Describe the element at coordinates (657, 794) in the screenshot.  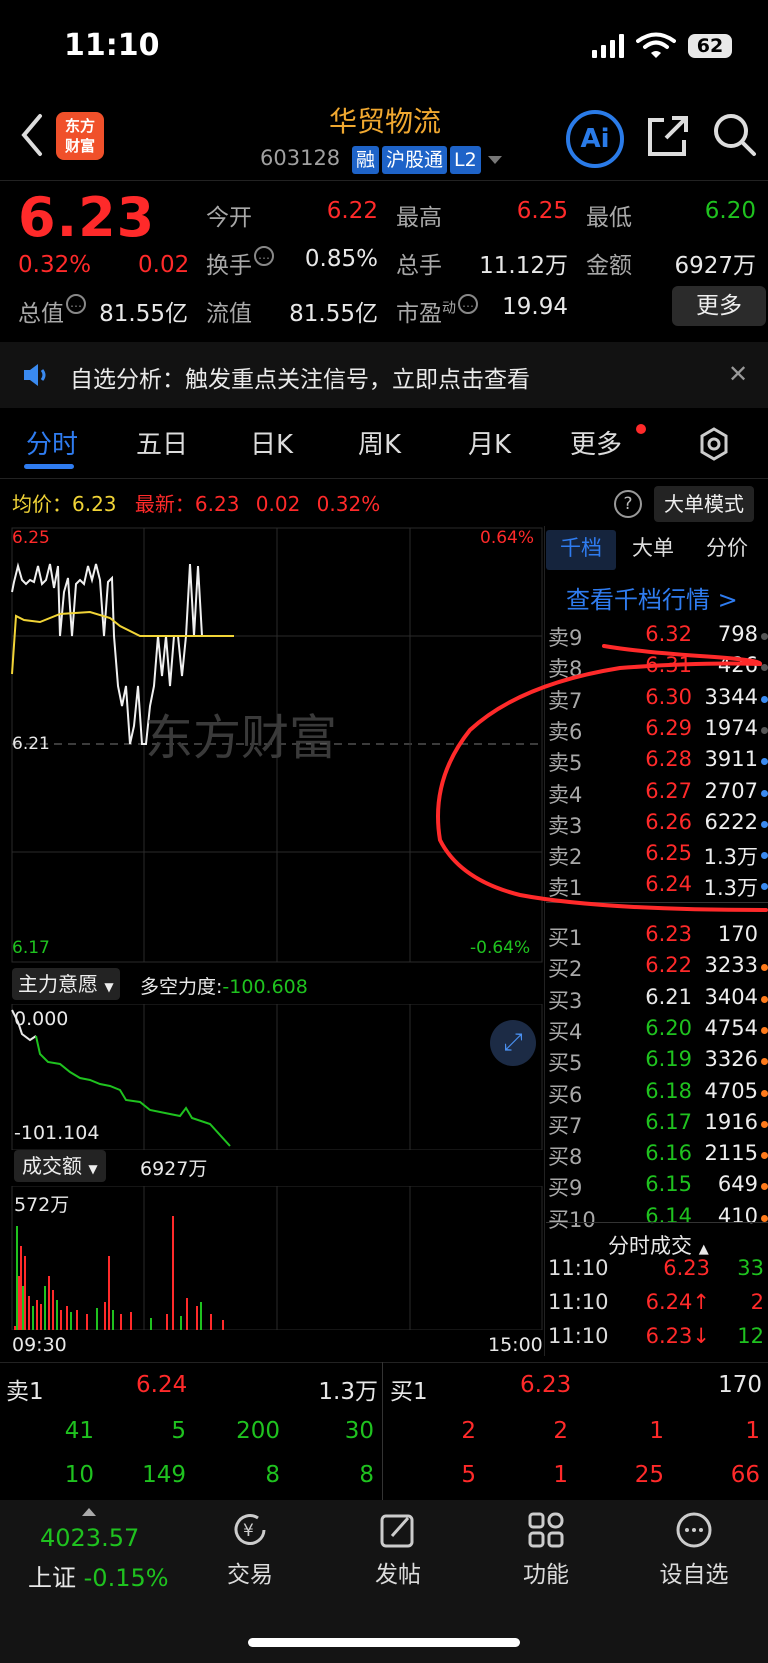
I see `ask-row: 卖4 6.27 2707` at that location.